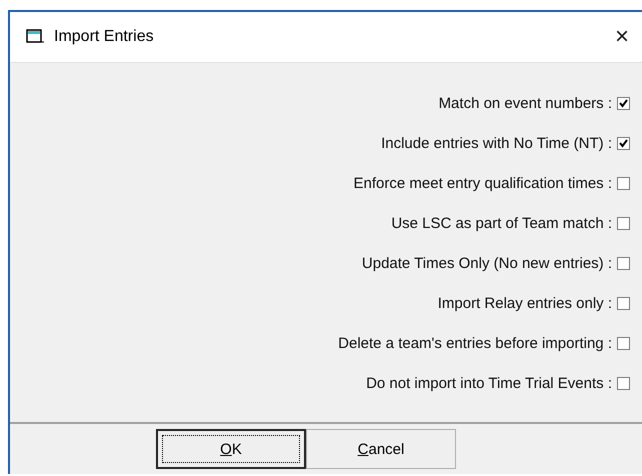 The height and width of the screenshot is (476, 642). I want to click on option-label: Do not import into Time Trial Events :, so click(489, 383).